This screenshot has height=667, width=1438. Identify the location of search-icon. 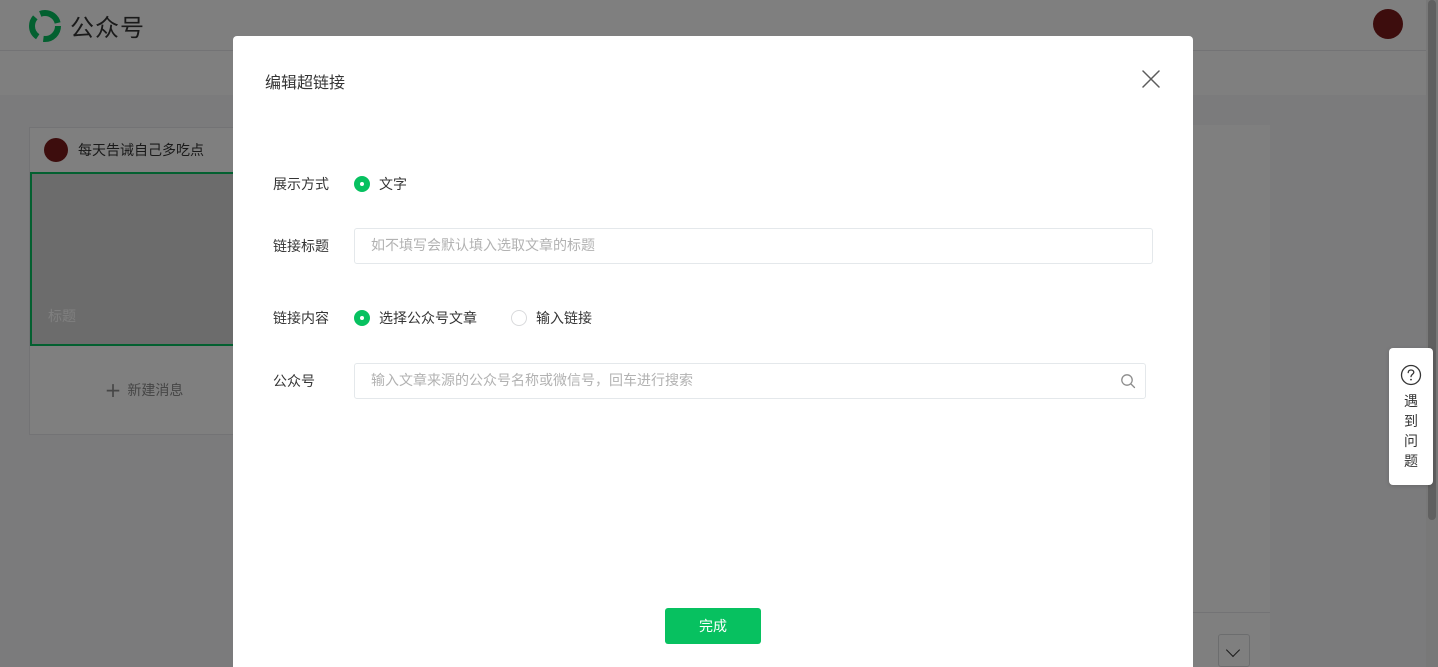
(1128, 381).